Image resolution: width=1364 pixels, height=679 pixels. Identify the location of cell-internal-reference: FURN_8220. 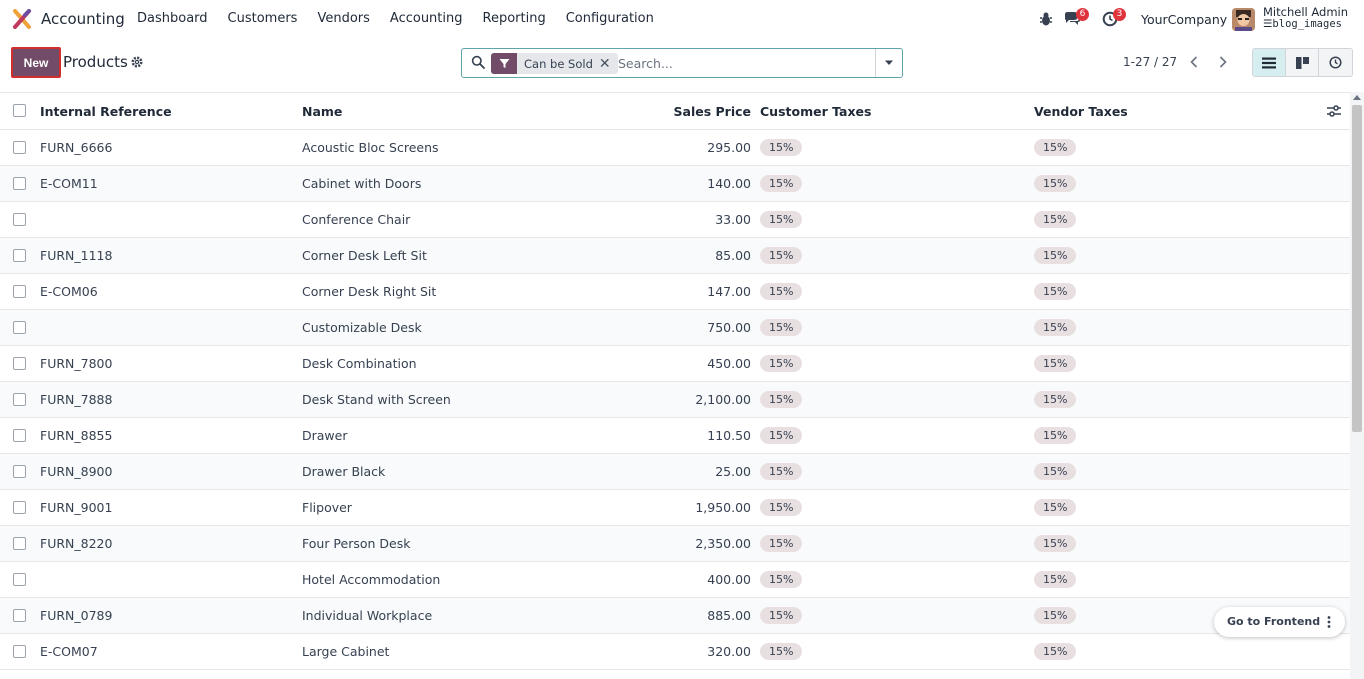
(76, 543).